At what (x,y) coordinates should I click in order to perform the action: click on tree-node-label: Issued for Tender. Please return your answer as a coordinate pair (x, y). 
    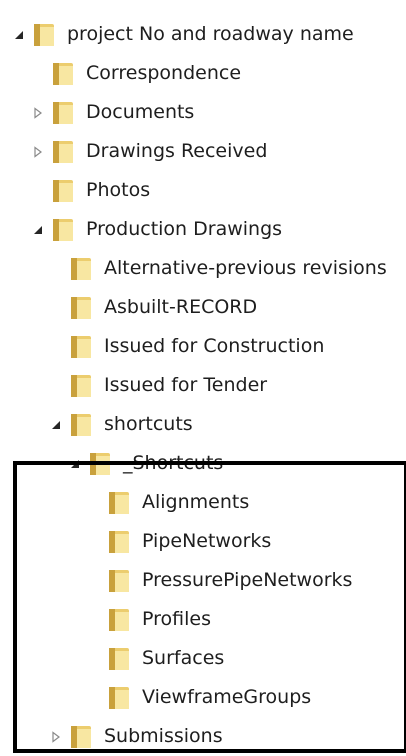
    Looking at the image, I should click on (186, 385).